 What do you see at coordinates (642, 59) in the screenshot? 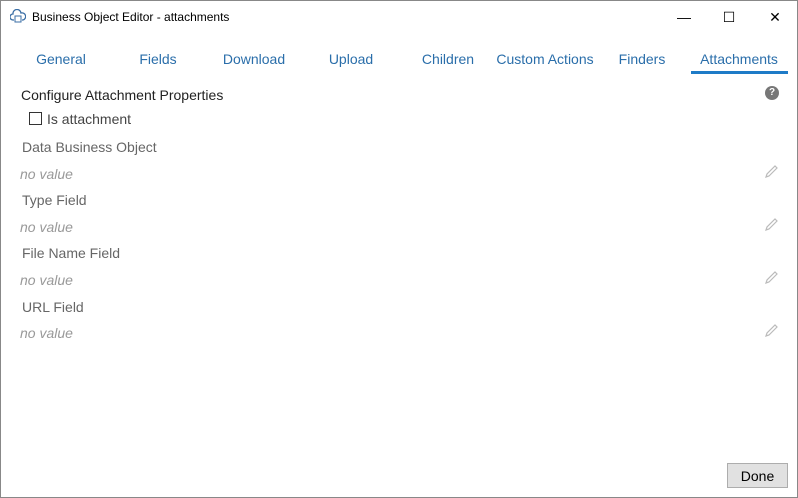
I see `tab-finders: Finders` at bounding box center [642, 59].